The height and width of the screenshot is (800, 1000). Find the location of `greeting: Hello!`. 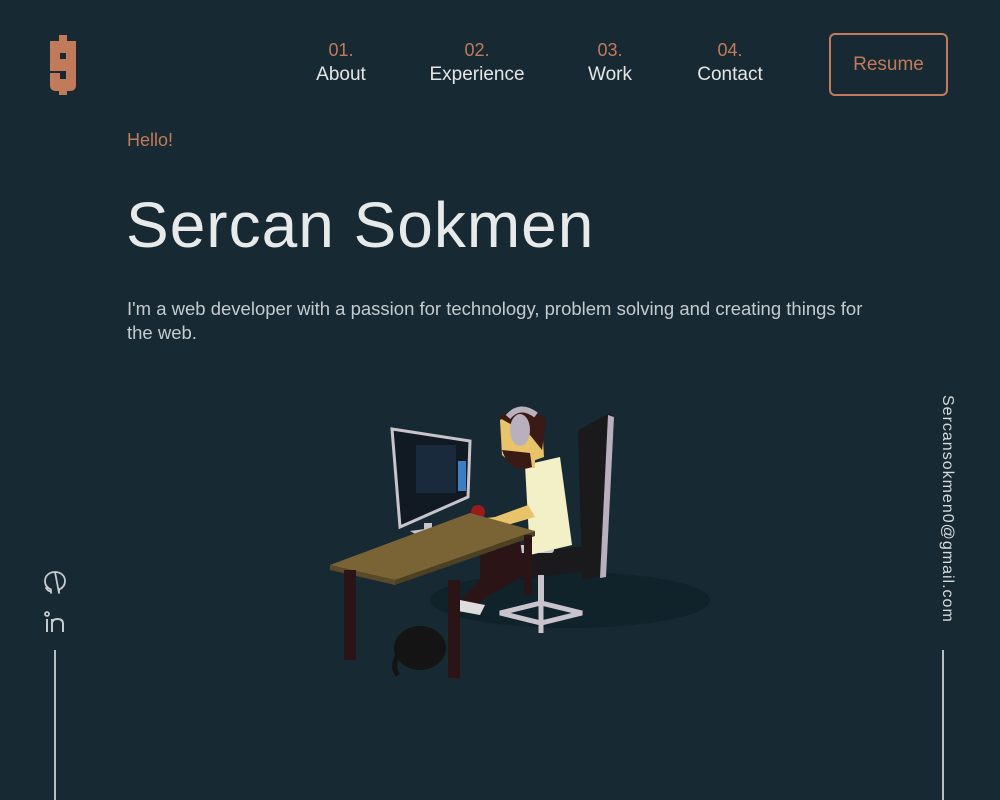

greeting: Hello! is located at coordinates (150, 140).